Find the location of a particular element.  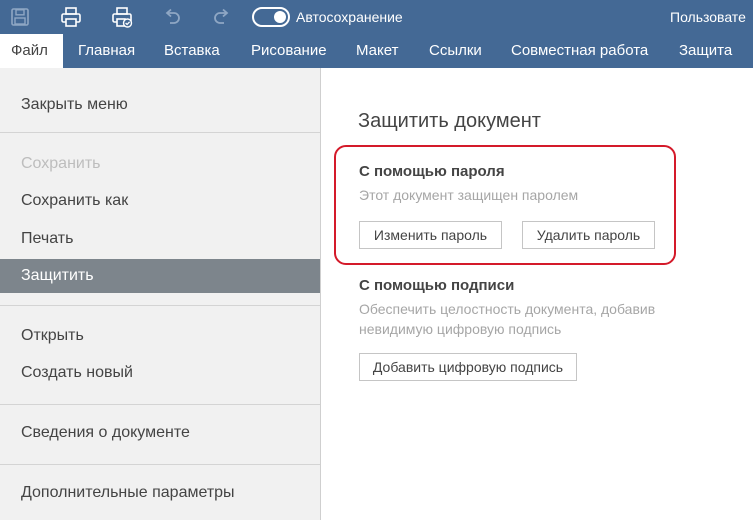

user-name: Пользовате is located at coordinates (708, 17).